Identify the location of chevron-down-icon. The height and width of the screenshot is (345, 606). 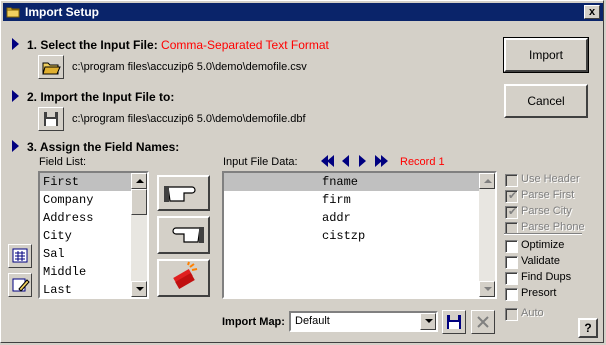
(429, 321).